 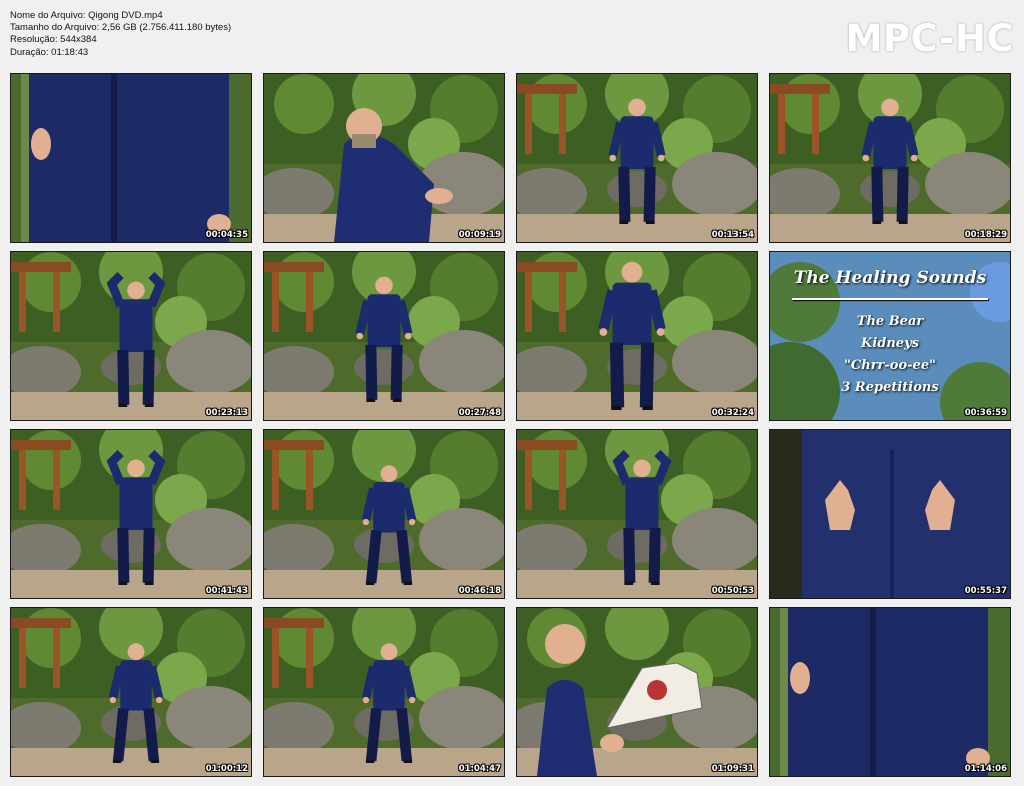 What do you see at coordinates (479, 591) in the screenshot?
I see `timestamp: 00:46:18` at bounding box center [479, 591].